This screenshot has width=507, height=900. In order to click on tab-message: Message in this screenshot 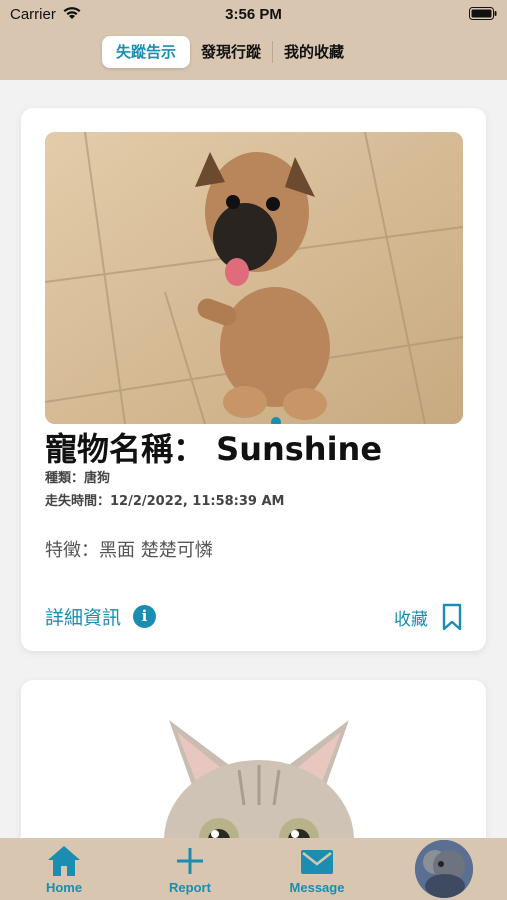, I will do `click(317, 869)`.